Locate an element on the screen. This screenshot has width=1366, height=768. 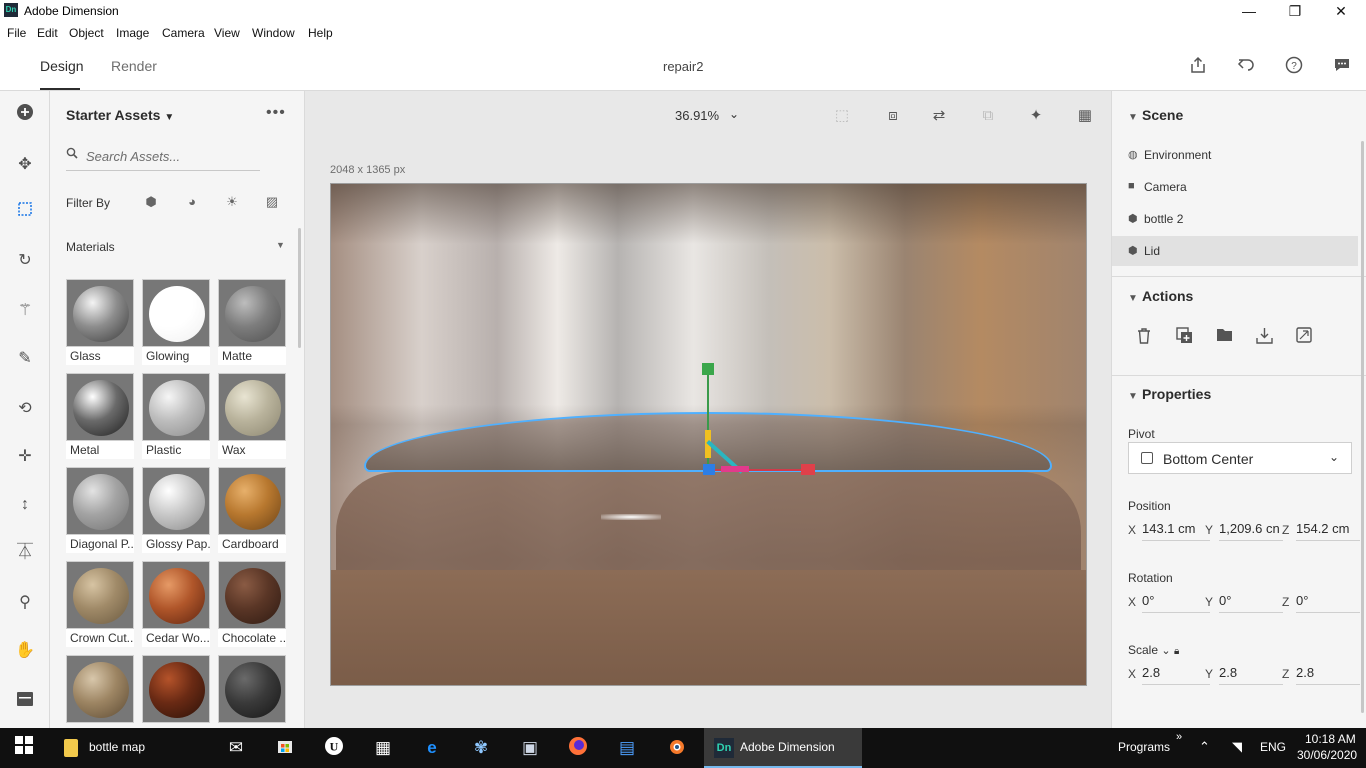
group-folder-icon is located at coordinates (1224, 337).